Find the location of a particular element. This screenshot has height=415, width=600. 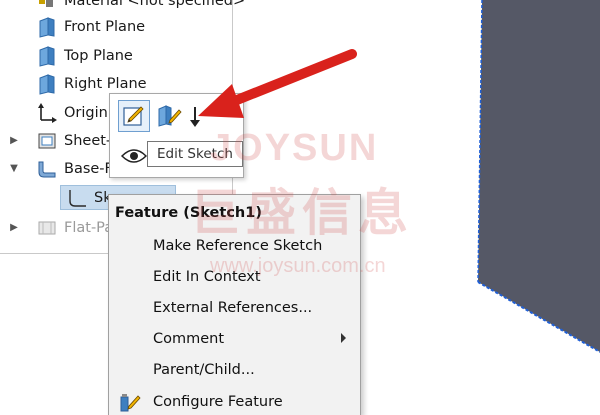

tree-item-base-flange: Base-F is located at coordinates (74, 169).